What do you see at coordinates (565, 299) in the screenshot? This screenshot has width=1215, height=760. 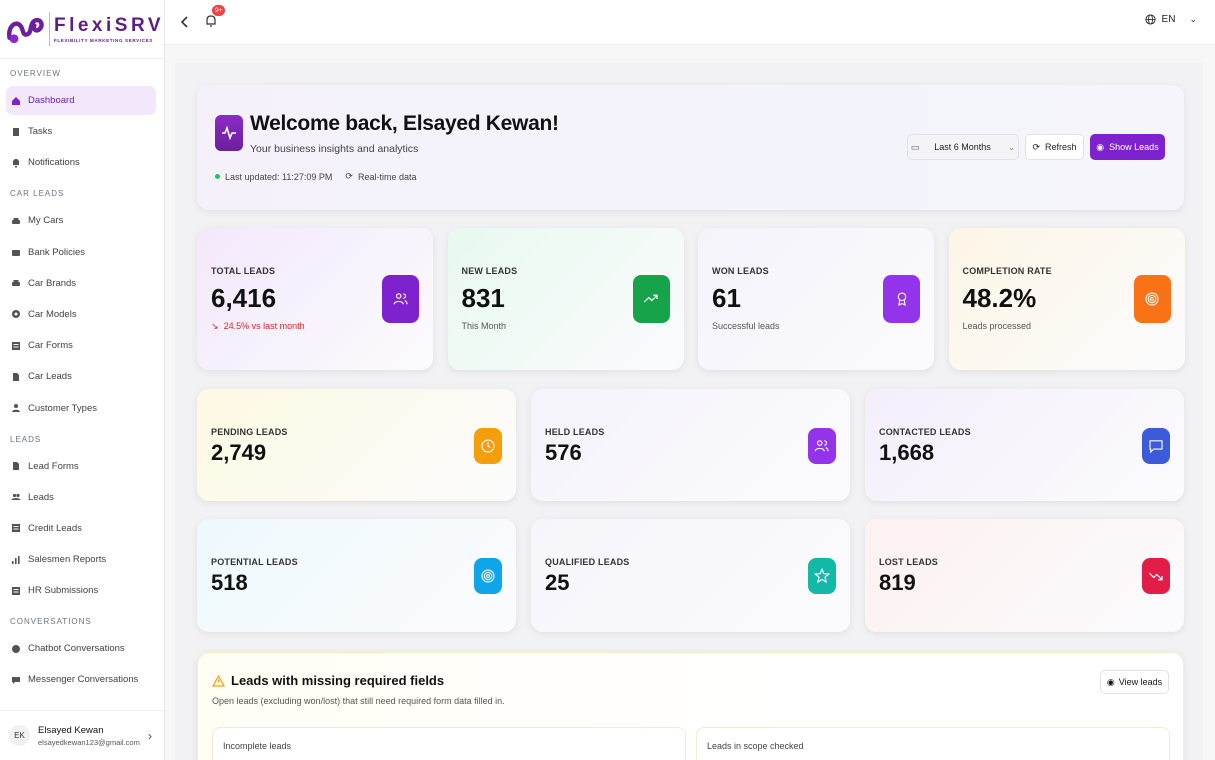 I see `stat-card-new-leads: NEW LEADS 831 This Month` at bounding box center [565, 299].